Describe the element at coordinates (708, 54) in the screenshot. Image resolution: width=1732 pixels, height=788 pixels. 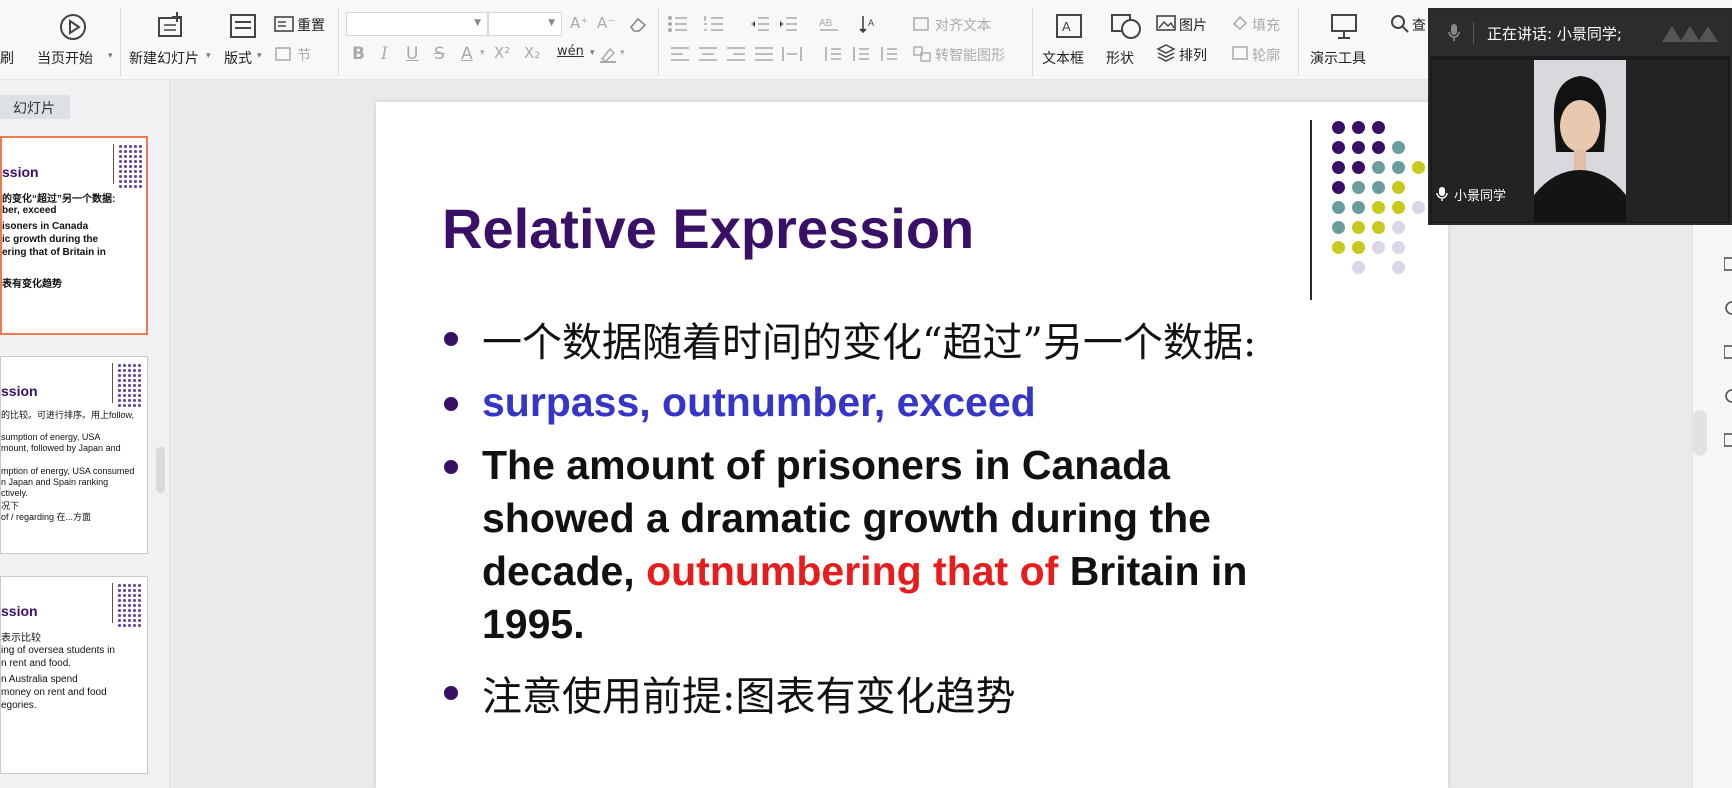
I see `align-center-icon` at that location.